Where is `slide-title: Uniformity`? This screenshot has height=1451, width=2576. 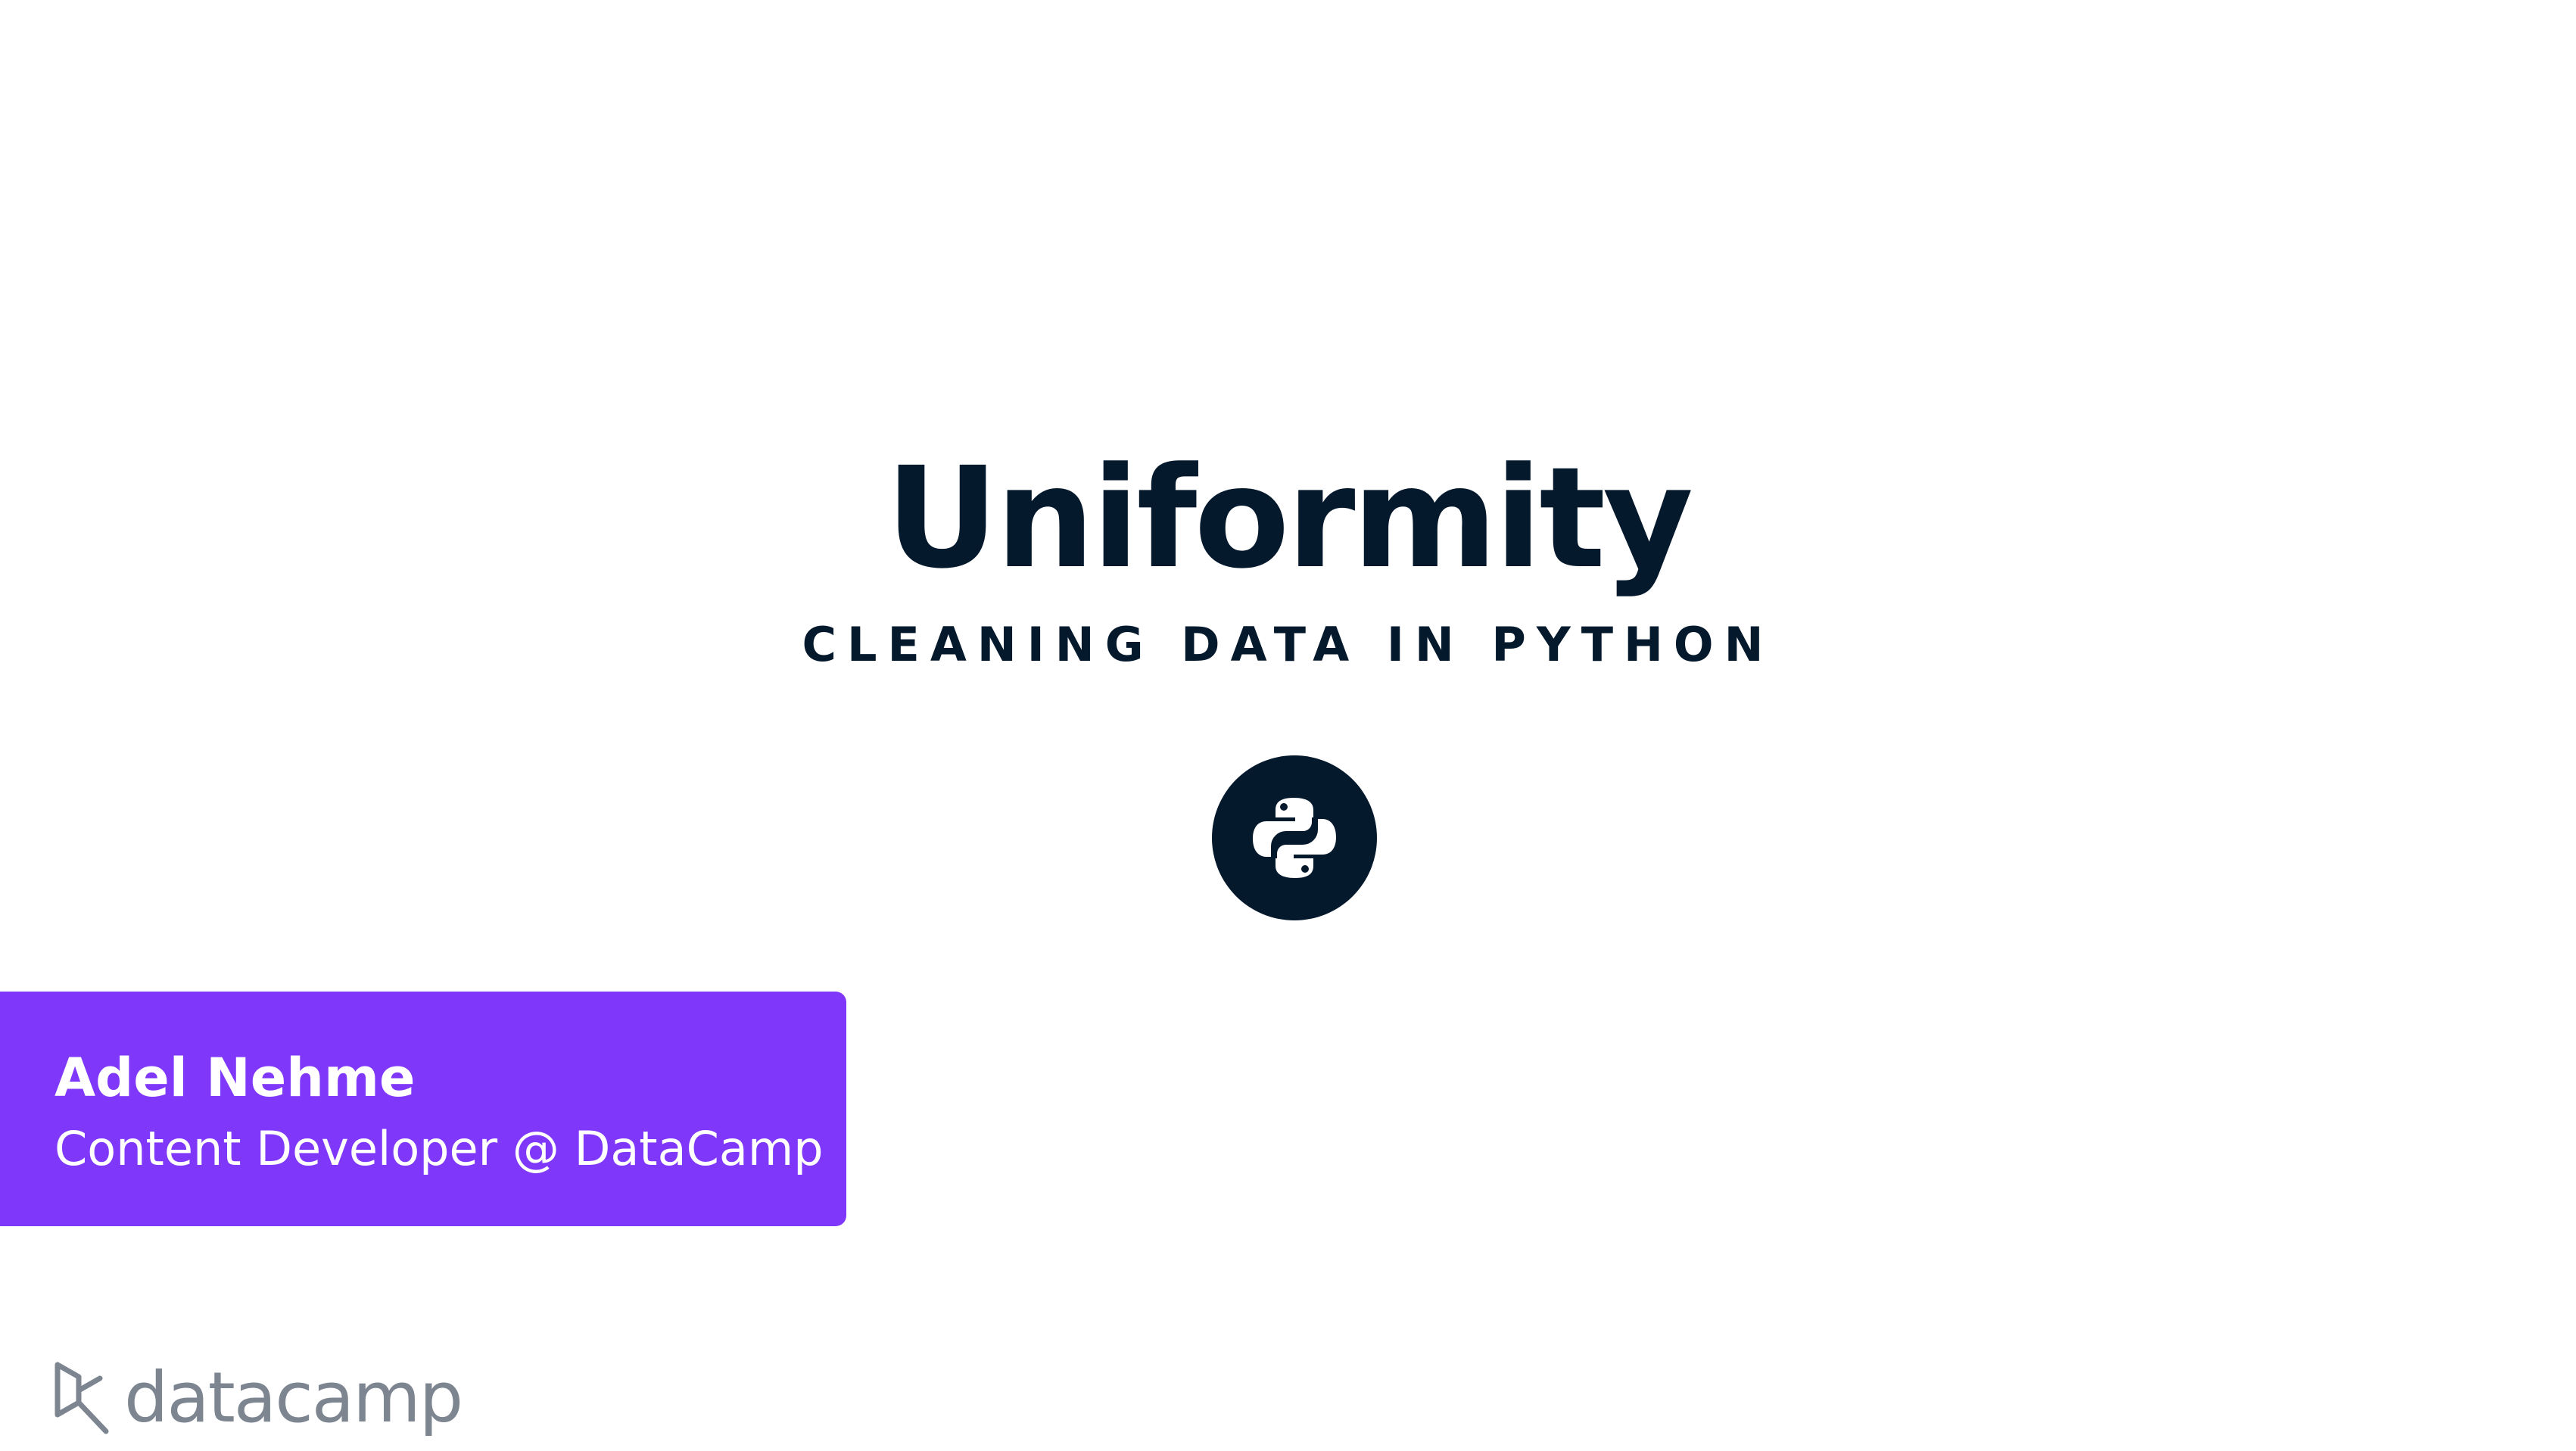 slide-title: Uniformity is located at coordinates (1289, 518).